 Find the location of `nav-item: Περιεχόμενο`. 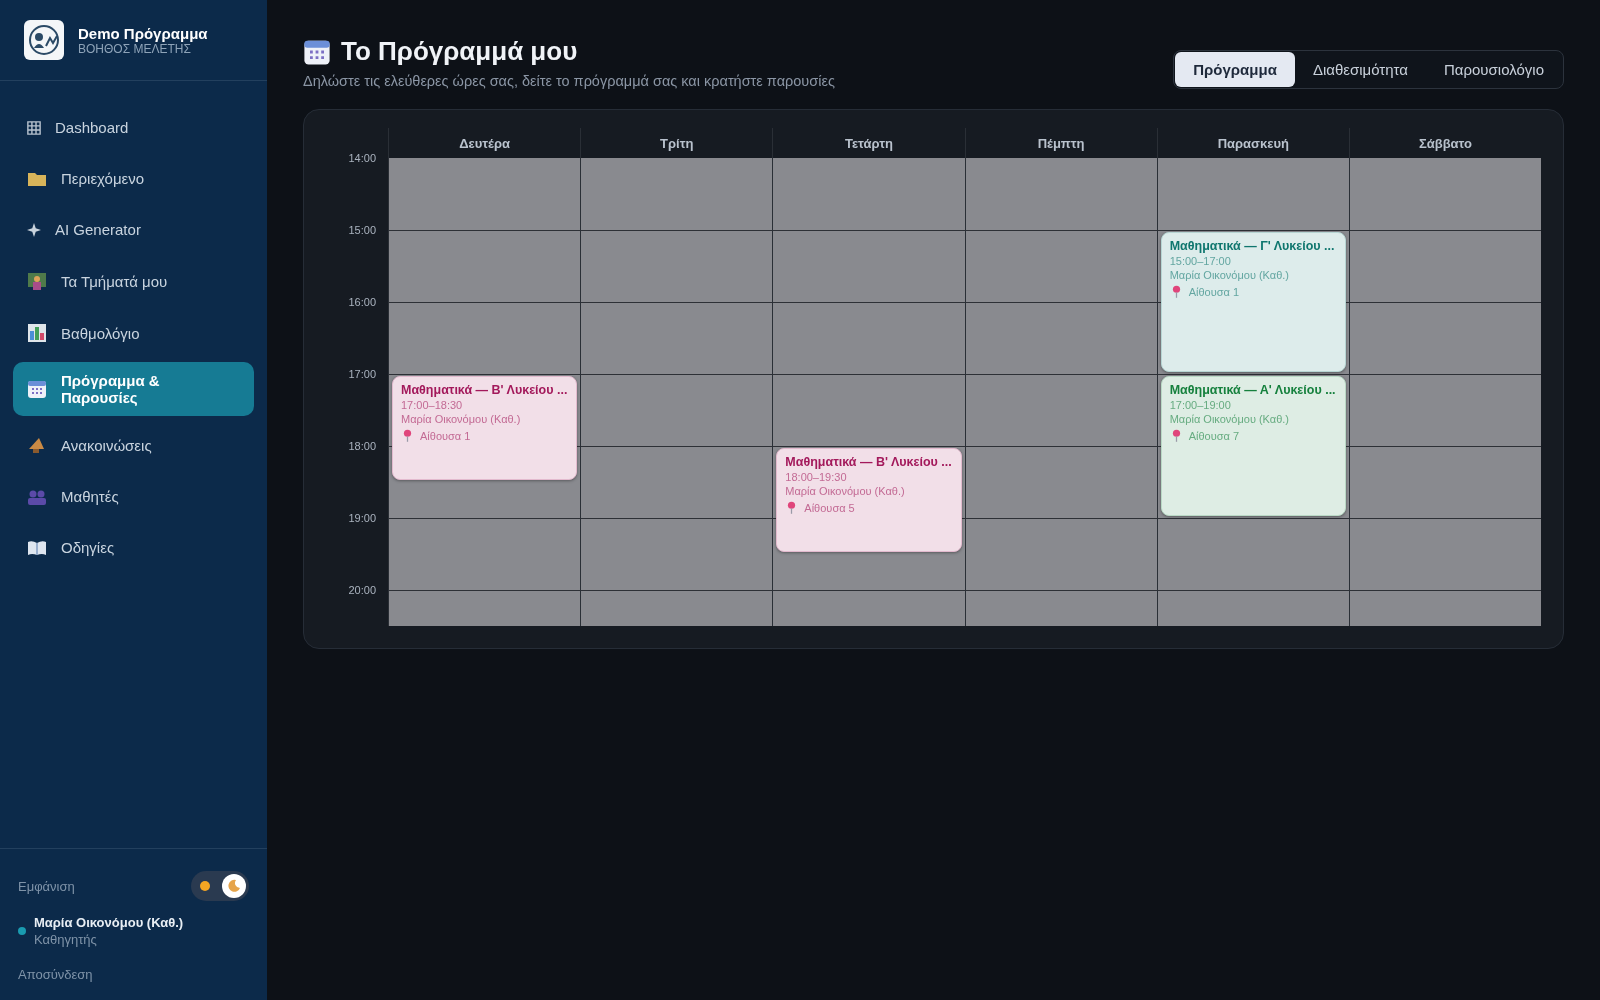

nav-item: Περιεχόμενο is located at coordinates (133, 178).